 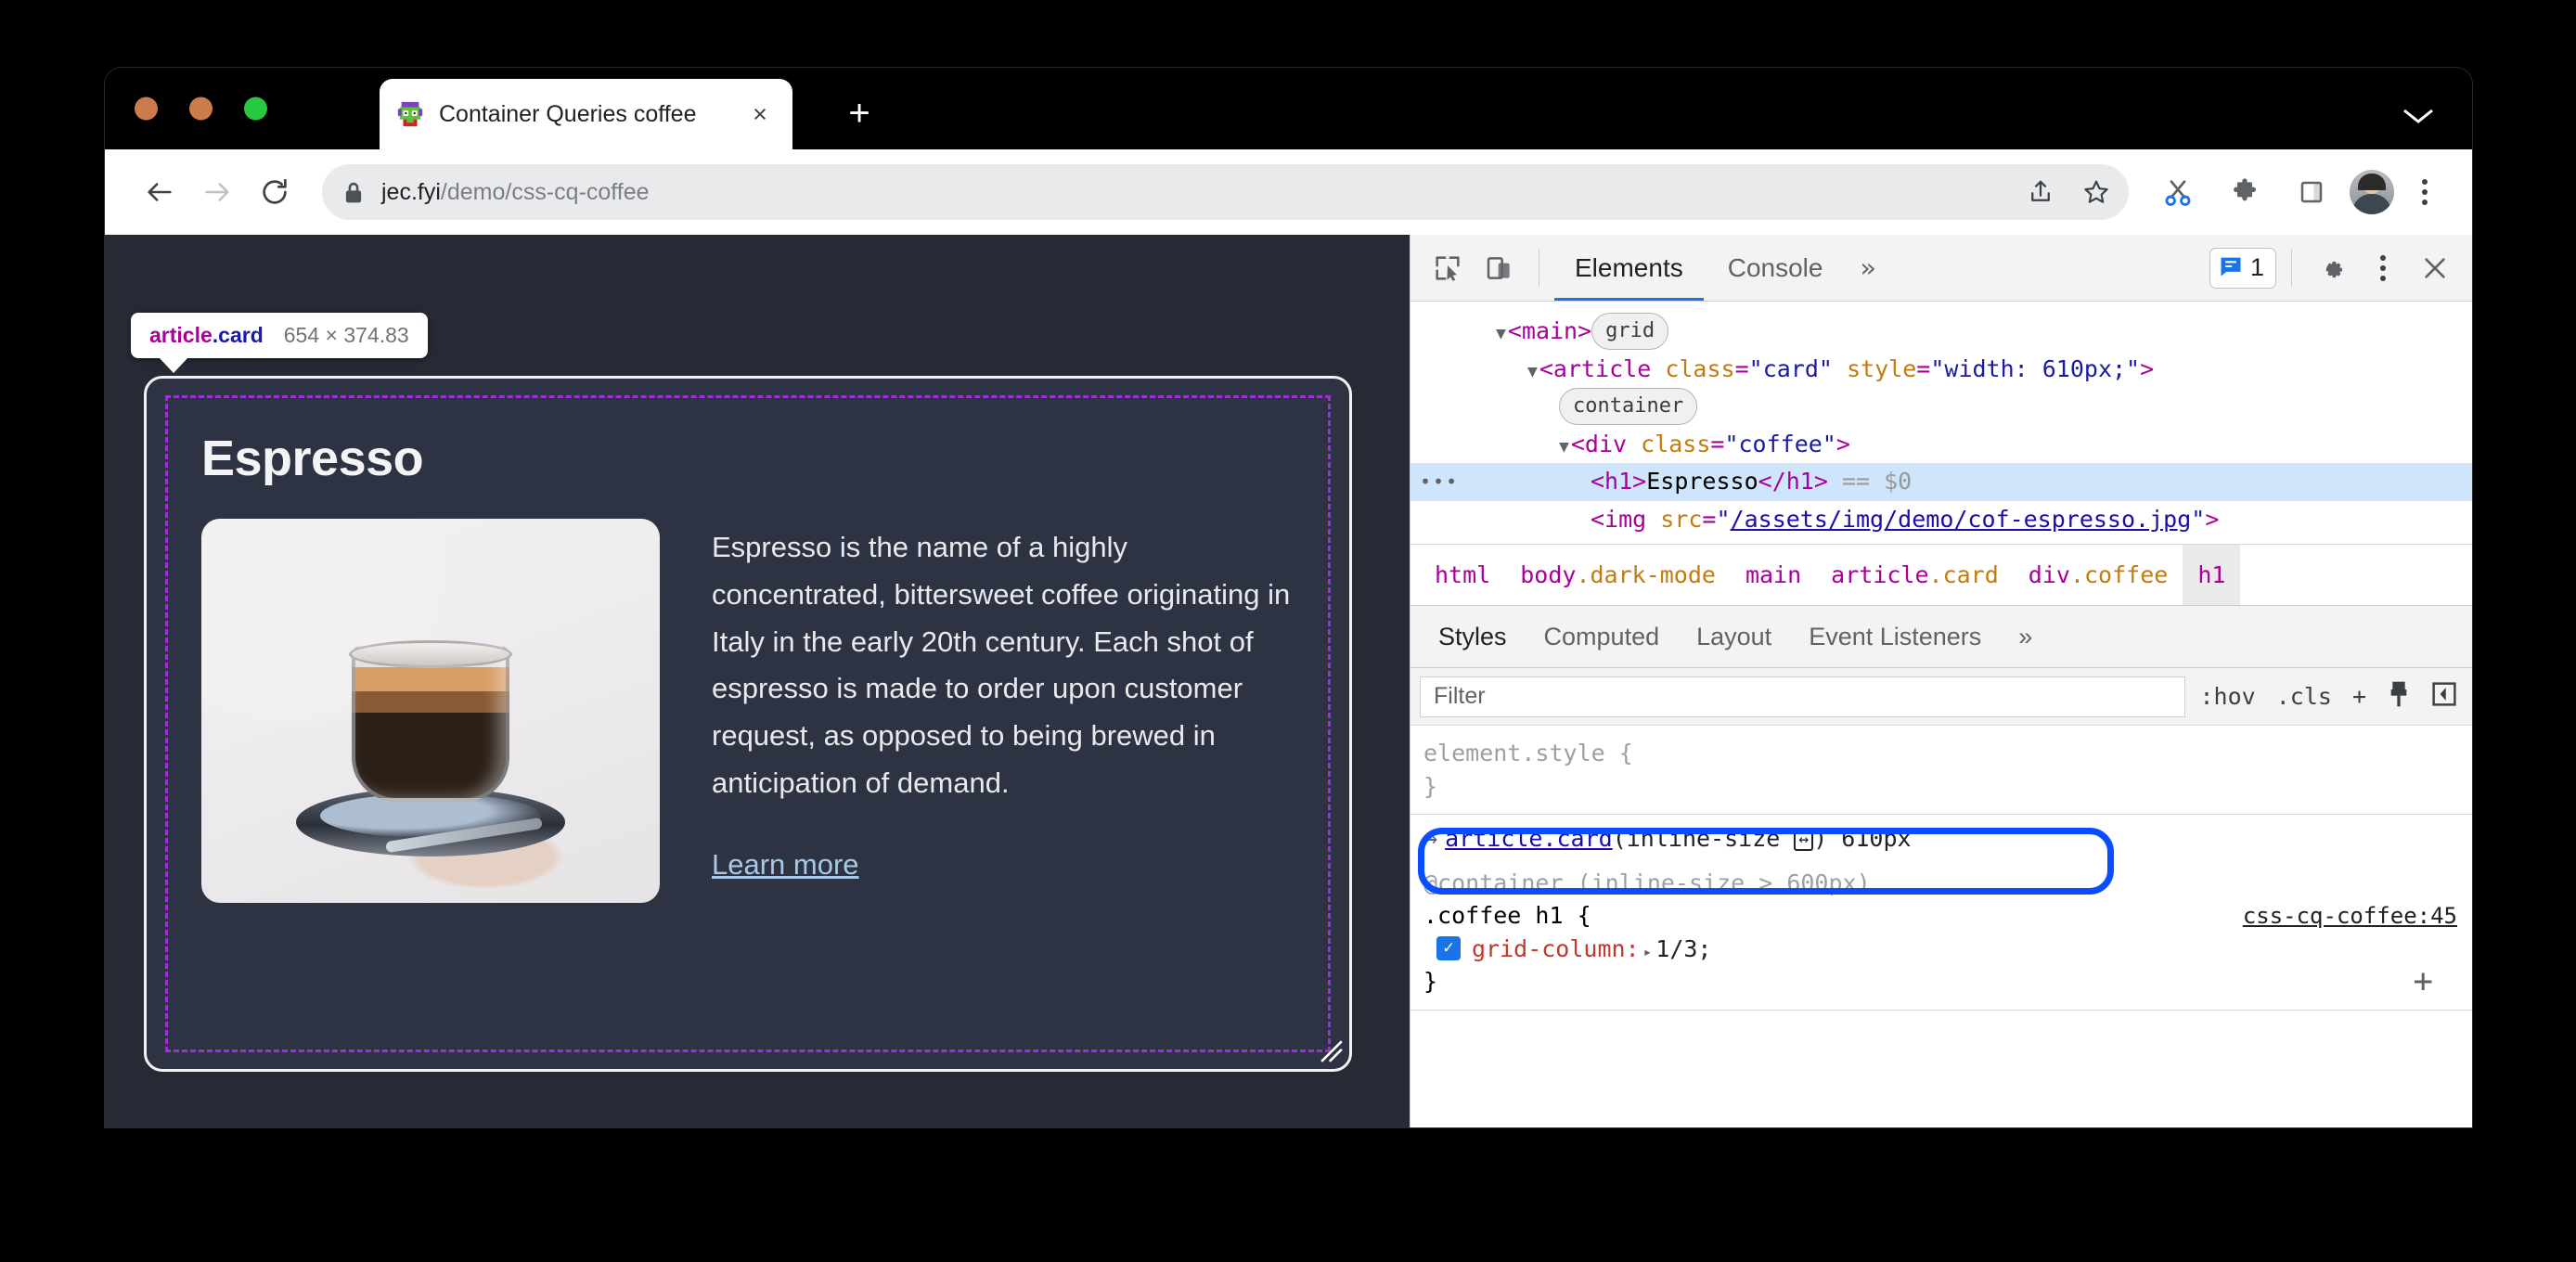 I want to click on forward-arrow-icon, so click(x=217, y=192).